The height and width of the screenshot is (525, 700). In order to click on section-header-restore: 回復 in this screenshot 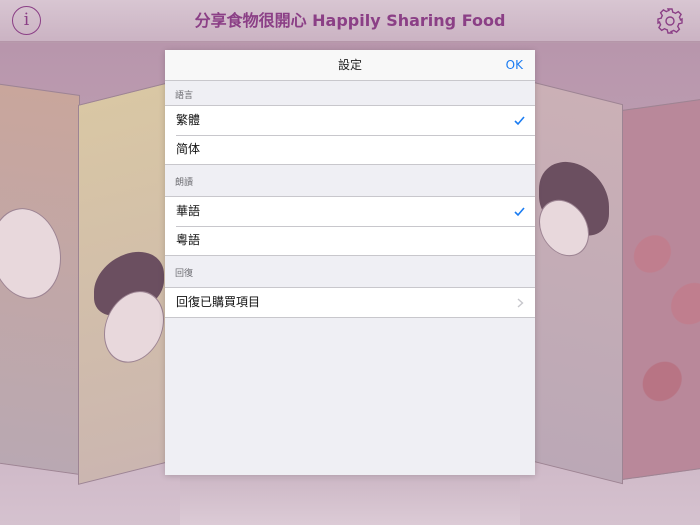, I will do `click(184, 274)`.